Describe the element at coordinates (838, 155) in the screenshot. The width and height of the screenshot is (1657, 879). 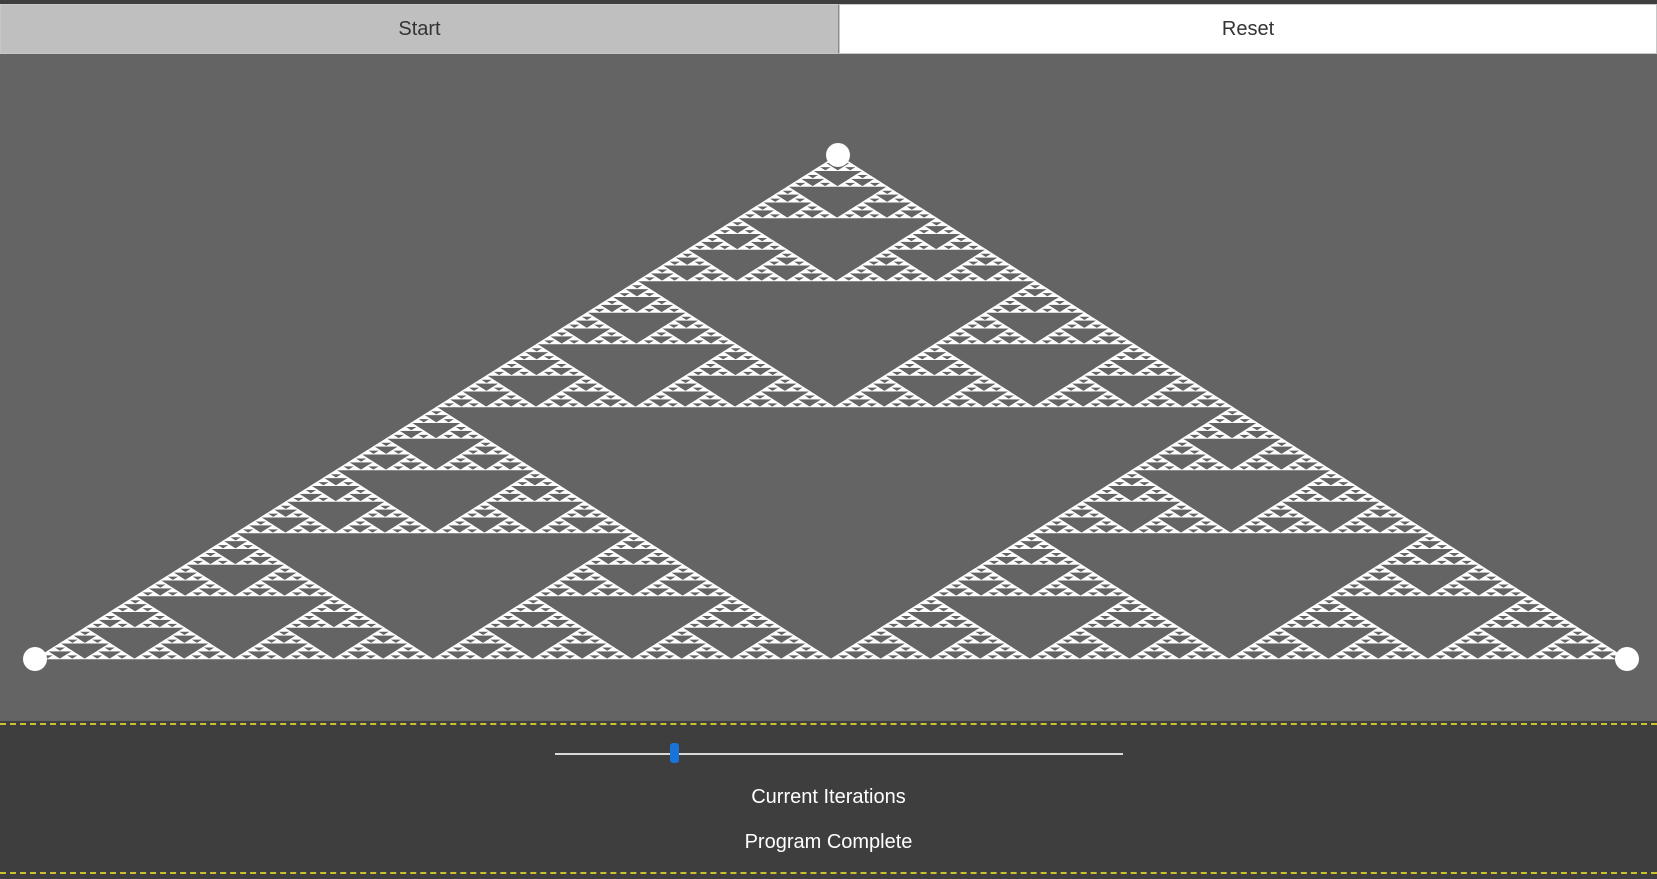
I see `top-vertex-handle` at that location.